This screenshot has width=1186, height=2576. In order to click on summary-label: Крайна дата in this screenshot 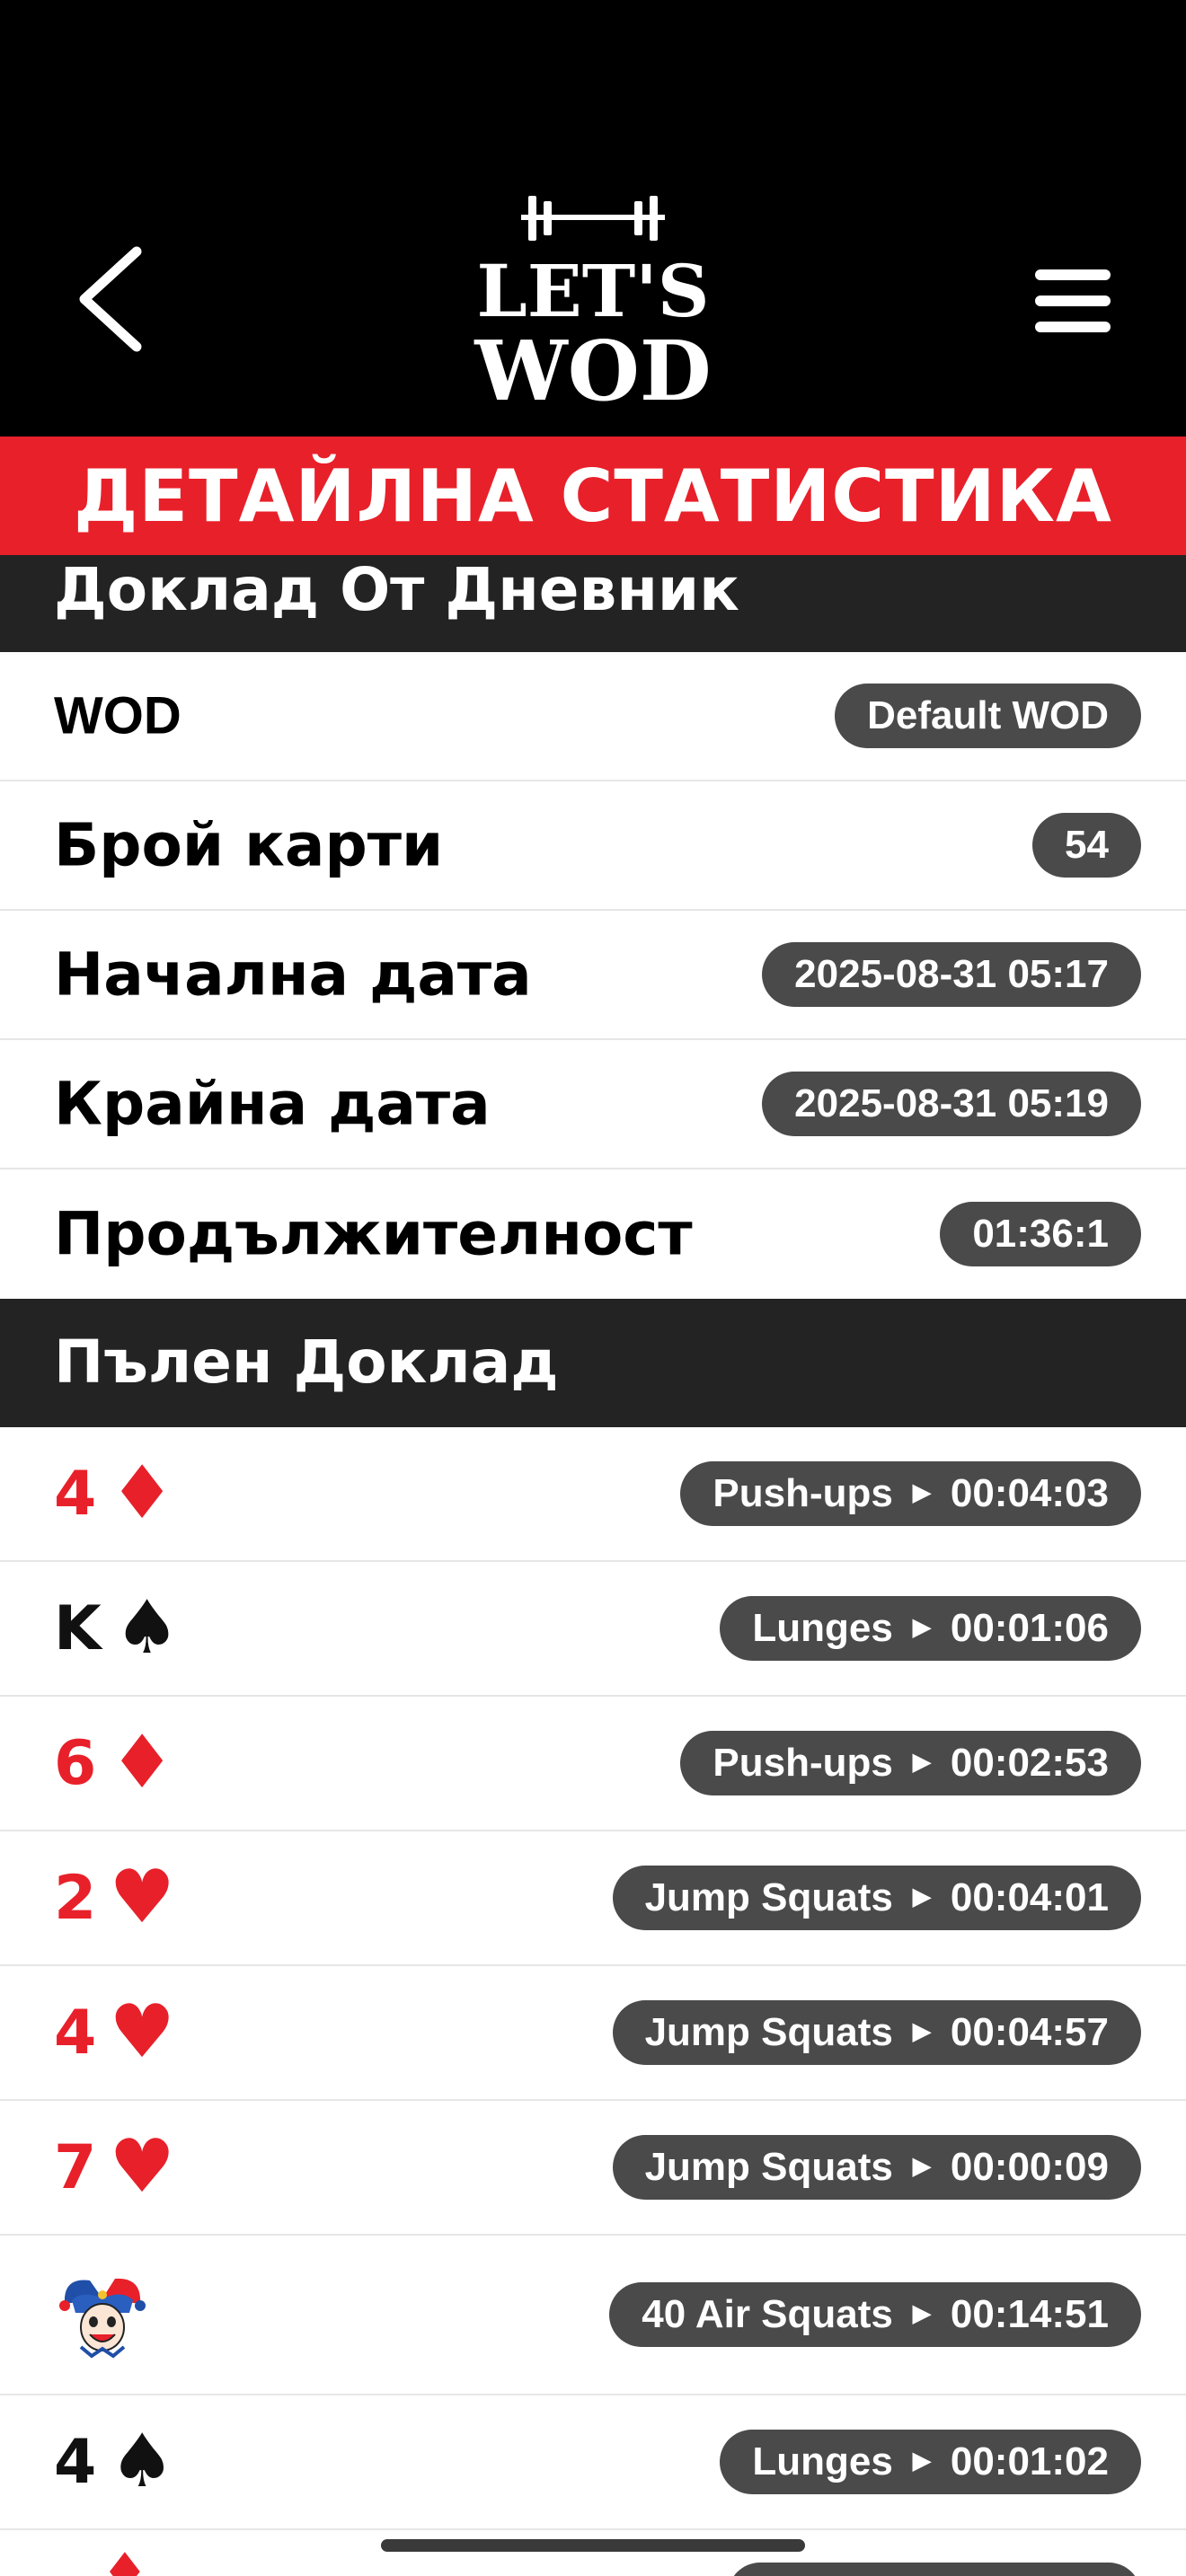, I will do `click(272, 1104)`.